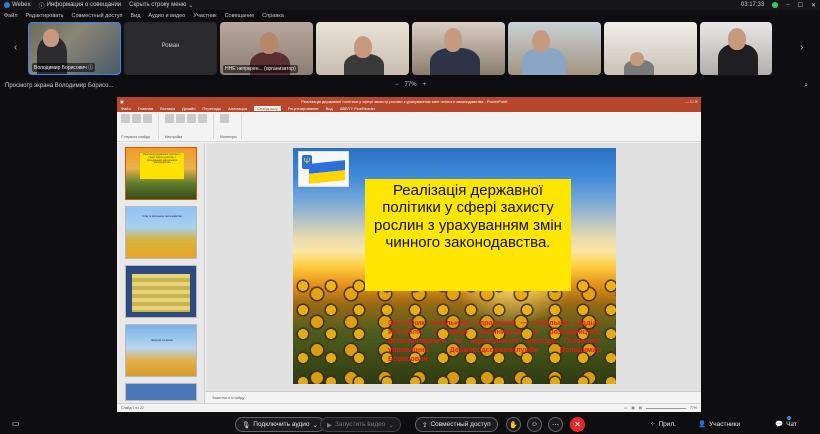  What do you see at coordinates (64, 67) in the screenshot?
I see `participant-name: Володимир Борисович ⓘ` at bounding box center [64, 67].